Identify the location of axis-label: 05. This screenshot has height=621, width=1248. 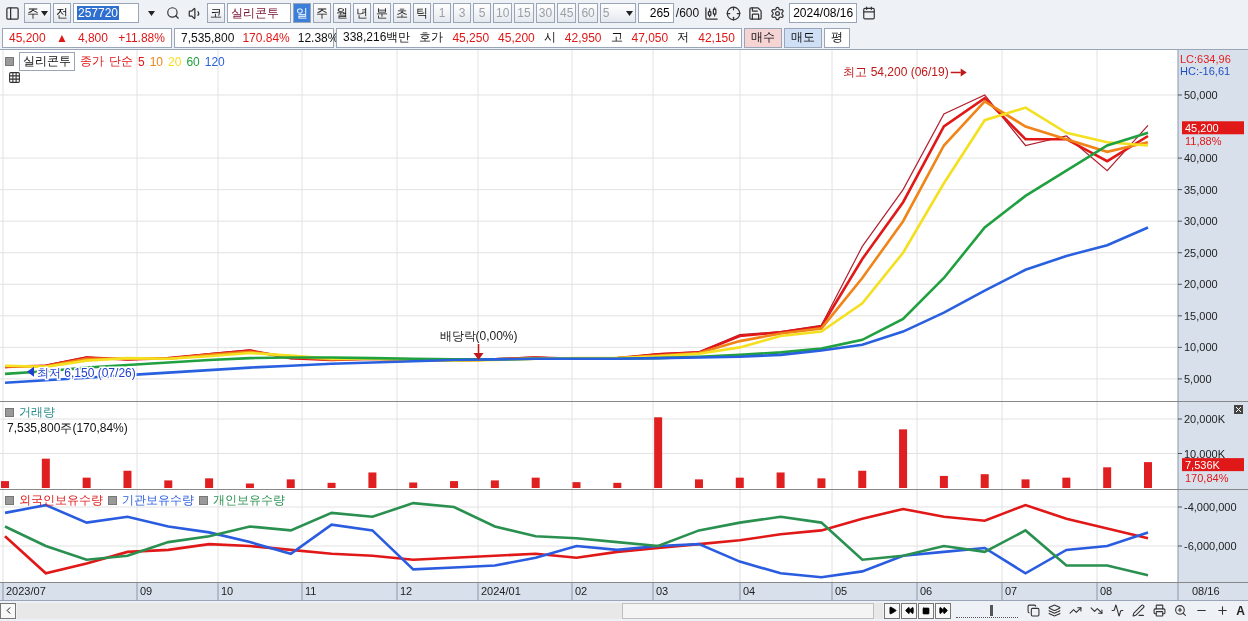
(841, 591).